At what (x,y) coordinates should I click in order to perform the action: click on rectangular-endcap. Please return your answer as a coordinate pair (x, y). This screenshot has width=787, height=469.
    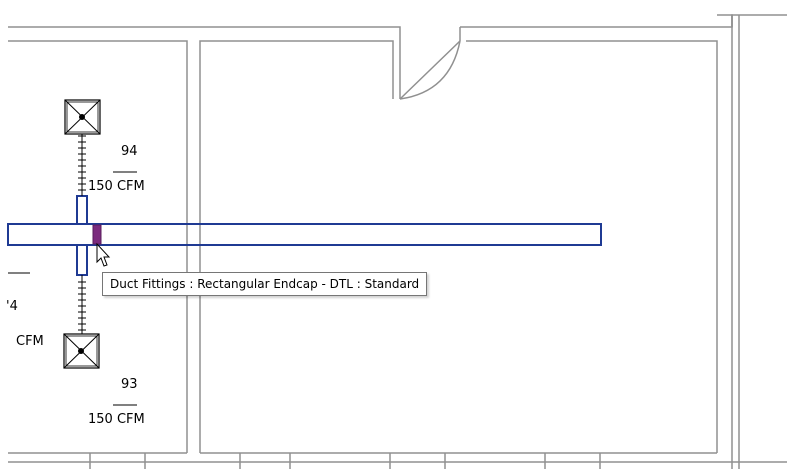
    Looking at the image, I should click on (97, 234).